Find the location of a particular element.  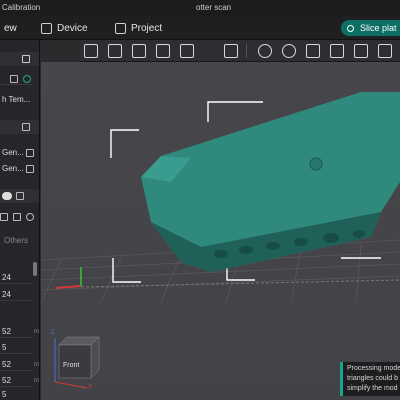

window-title-left: Calibration is located at coordinates (21, 7).